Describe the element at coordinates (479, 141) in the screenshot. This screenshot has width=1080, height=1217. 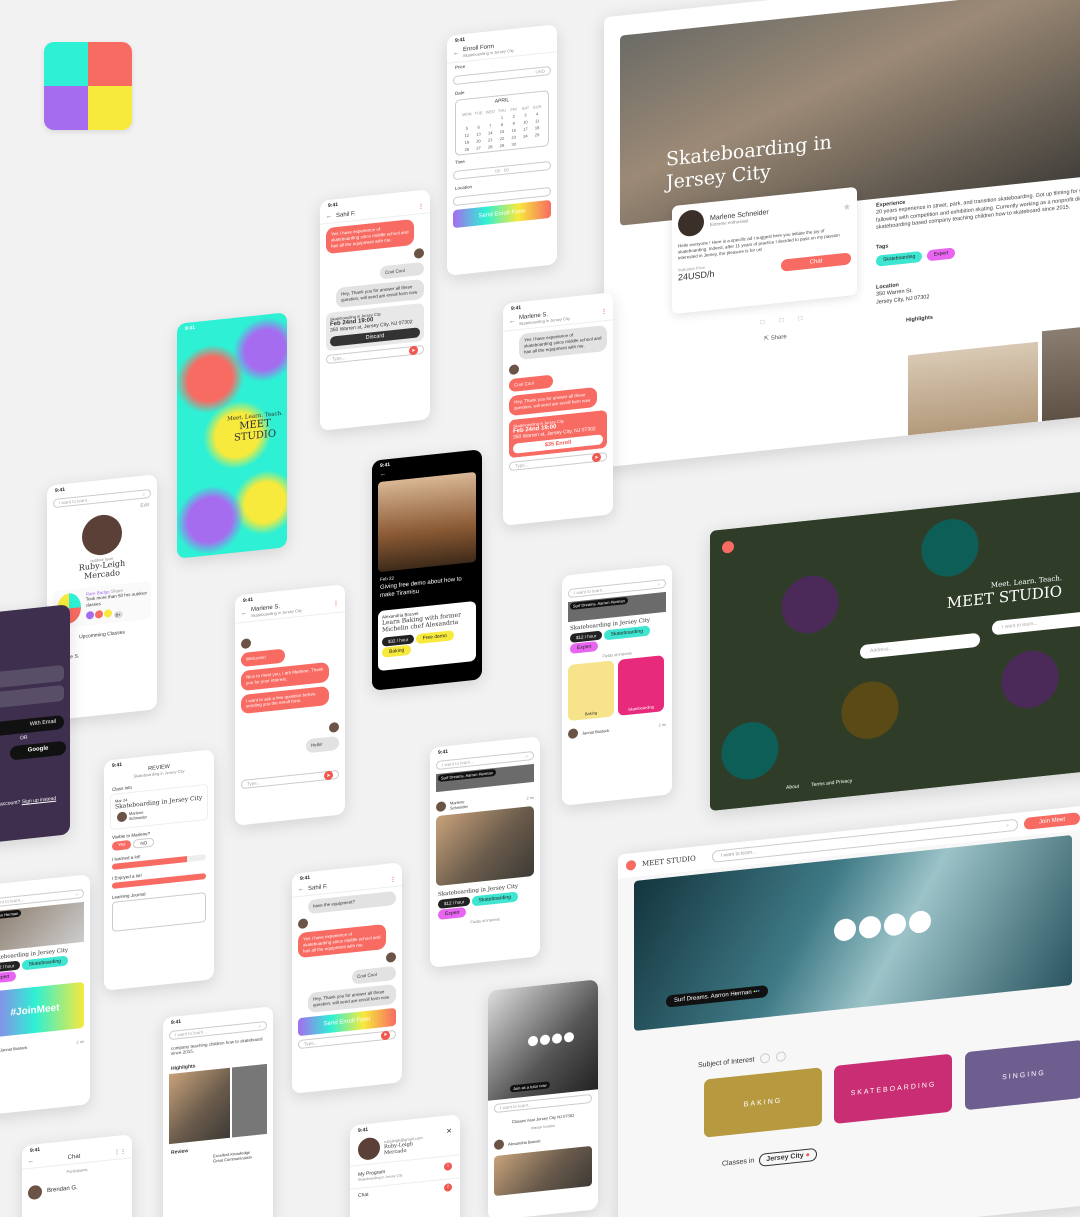
I see `calendar-day: 20` at that location.